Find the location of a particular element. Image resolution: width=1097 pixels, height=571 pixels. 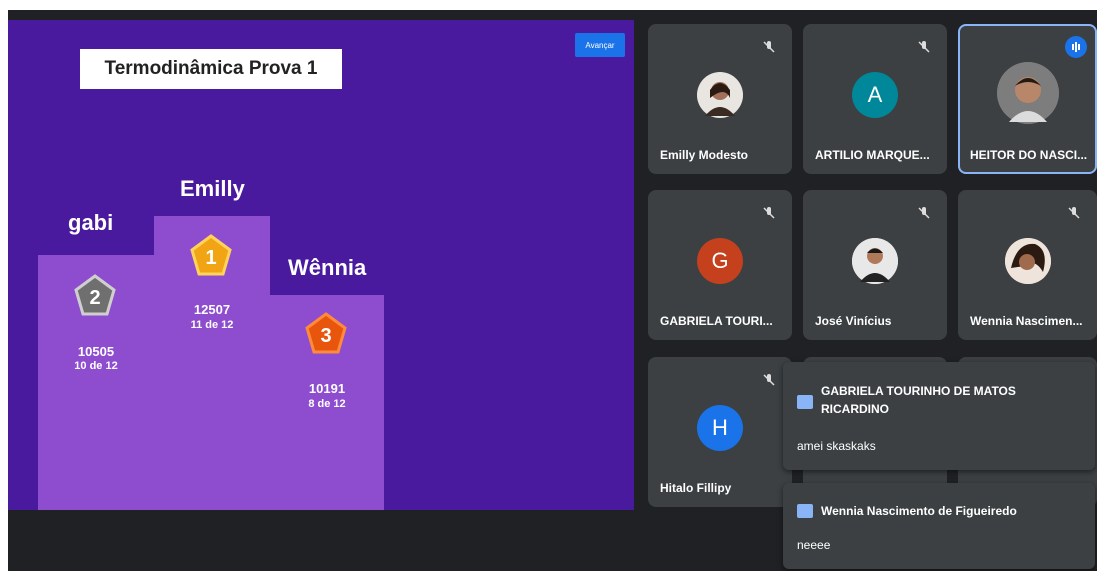

participant-name: Emilly Modesto is located at coordinates (704, 155).